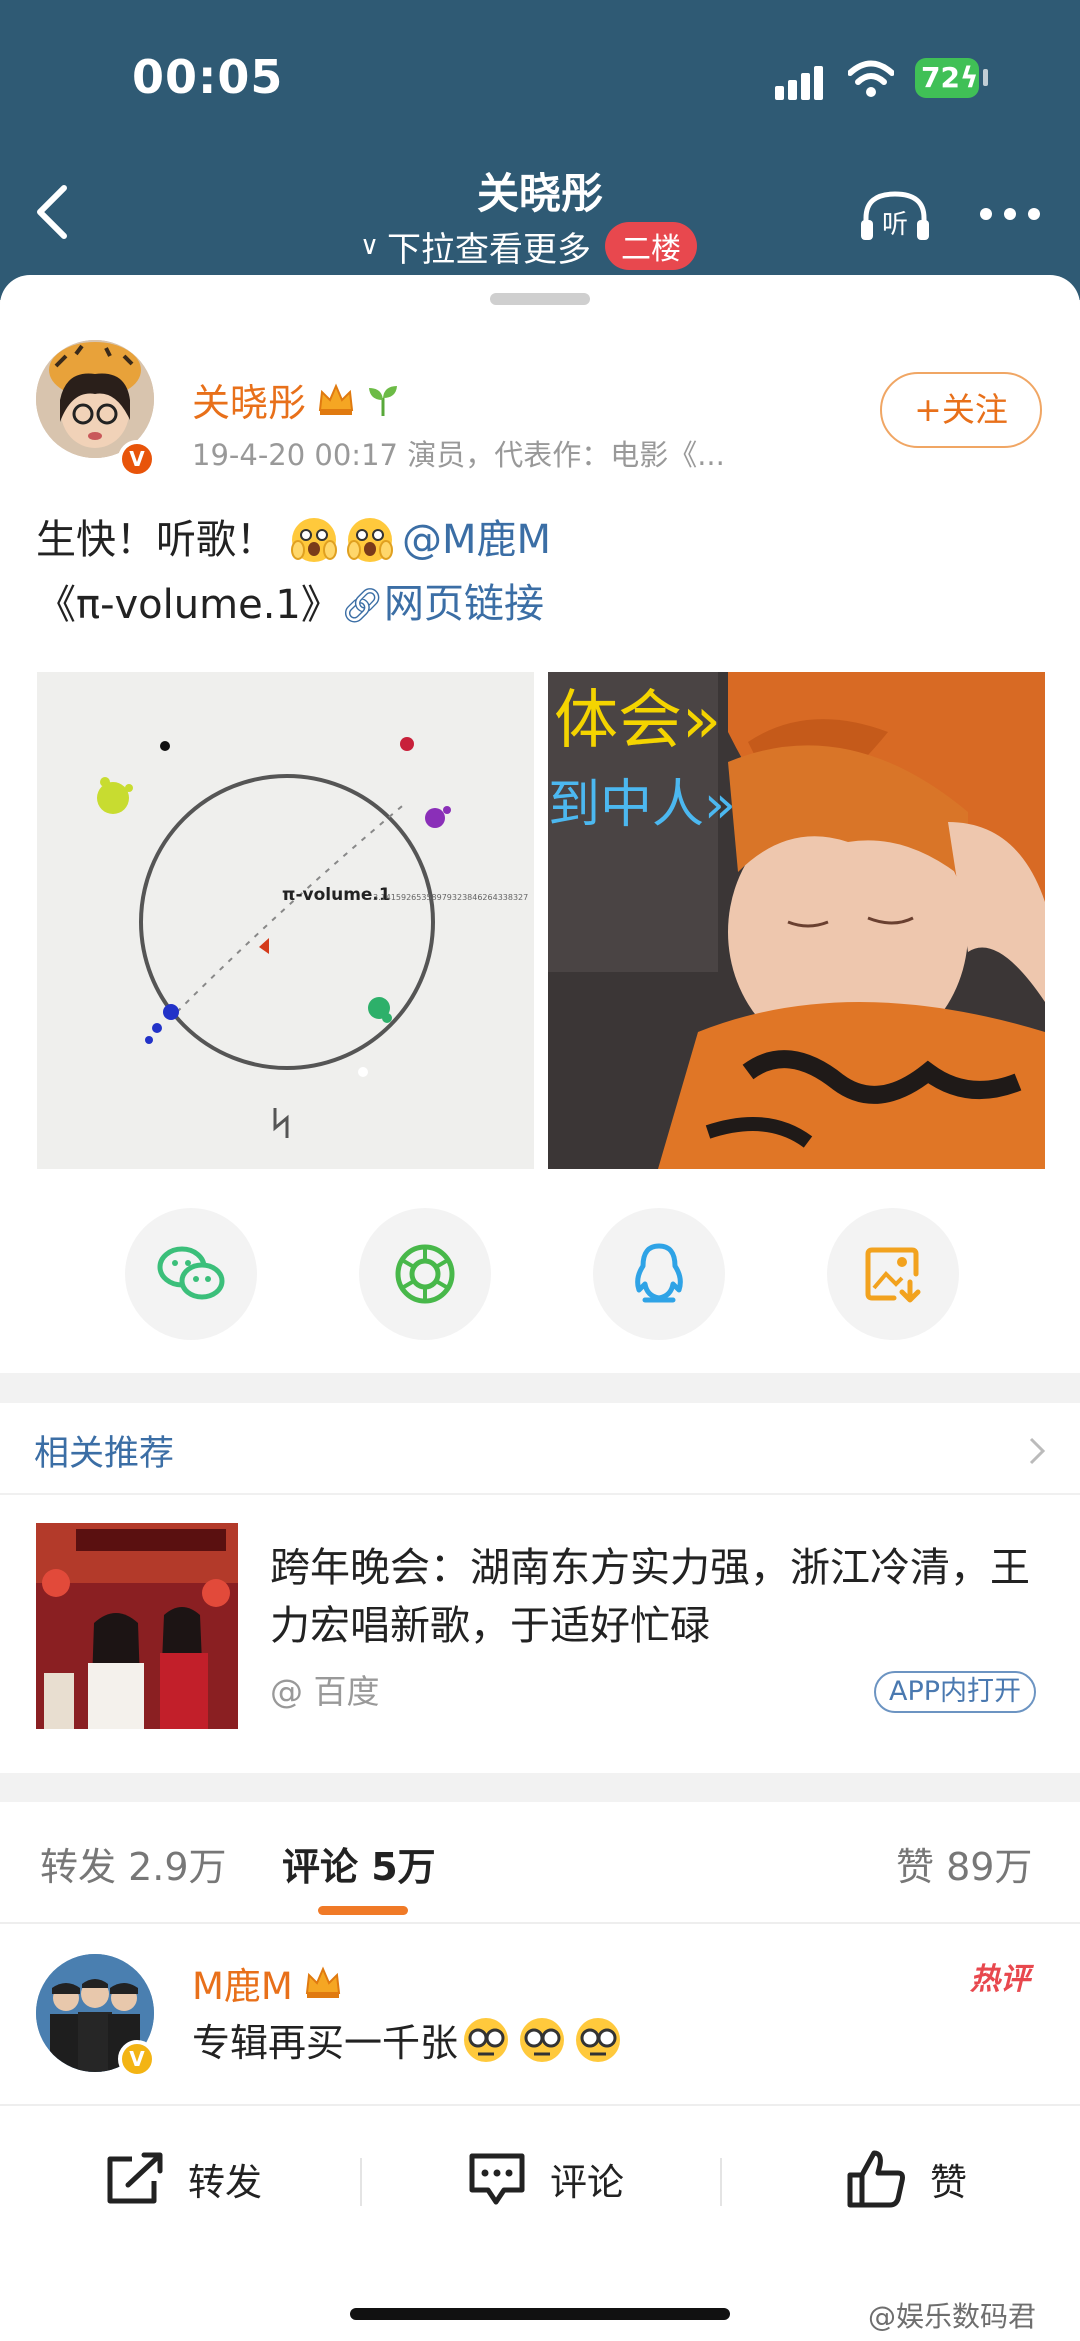 Image resolution: width=1080 pixels, height=2341 pixels. Describe the element at coordinates (642, 805) in the screenshot. I see `portrait-overlay-text: 到中人»` at that location.